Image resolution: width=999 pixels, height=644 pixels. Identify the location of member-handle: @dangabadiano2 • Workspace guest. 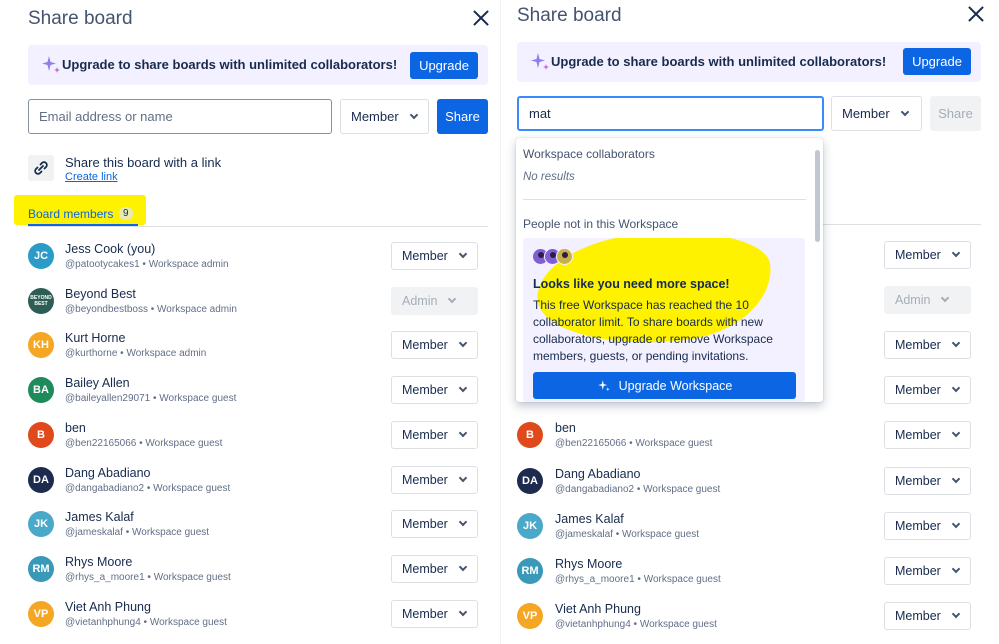
(148, 488).